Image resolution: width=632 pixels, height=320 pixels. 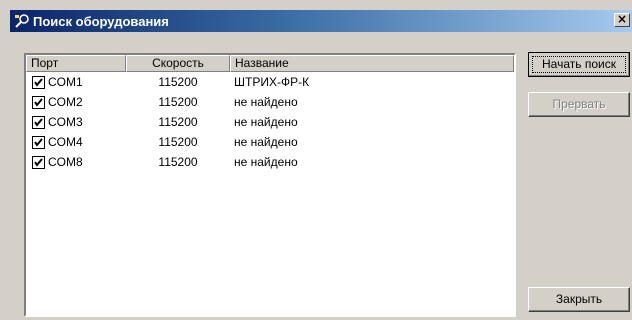 I want to click on list-item: COM8 115200 не найдено, so click(x=270, y=162).